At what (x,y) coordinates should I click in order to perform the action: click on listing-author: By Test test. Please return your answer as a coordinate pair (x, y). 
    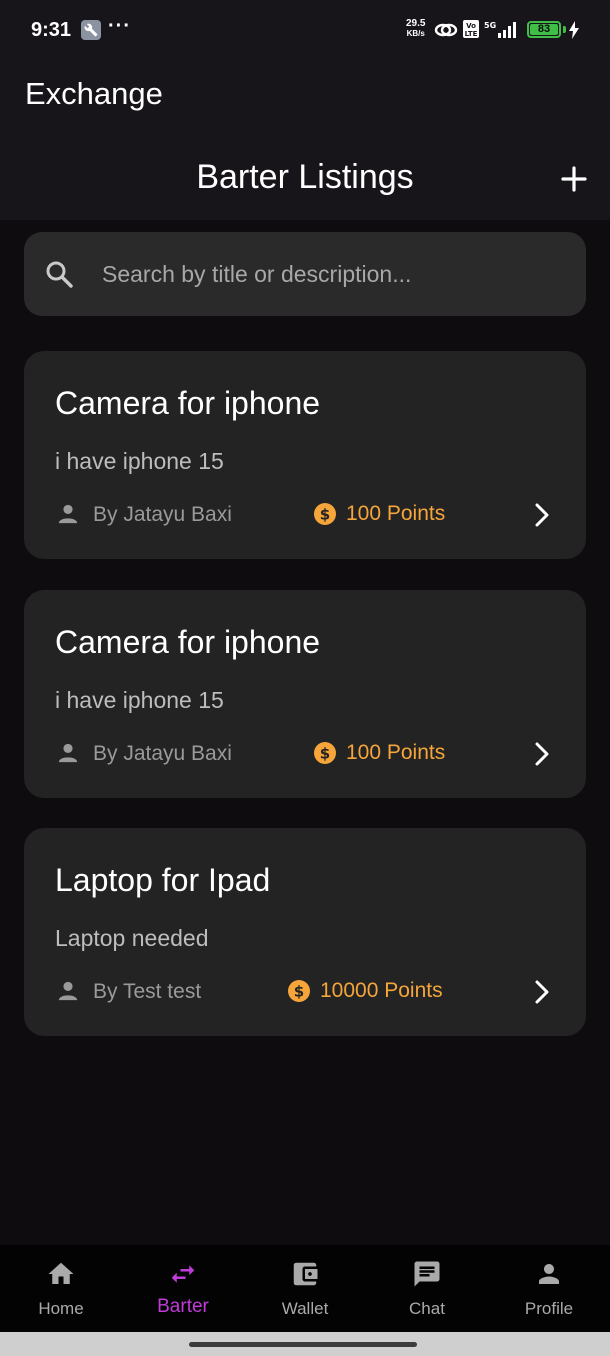
    Looking at the image, I should click on (147, 991).